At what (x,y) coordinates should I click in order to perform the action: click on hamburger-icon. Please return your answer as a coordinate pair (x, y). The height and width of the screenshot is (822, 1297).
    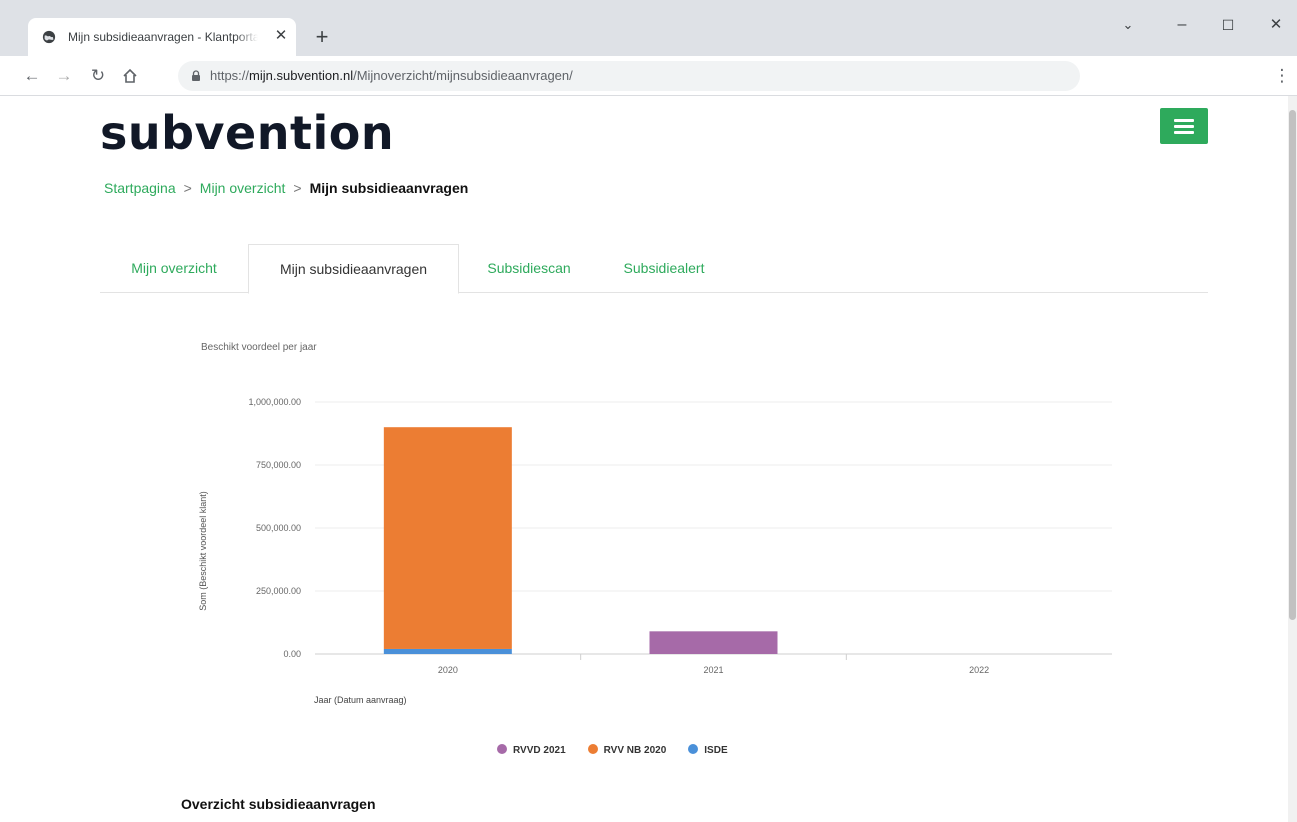
    Looking at the image, I should click on (1184, 120).